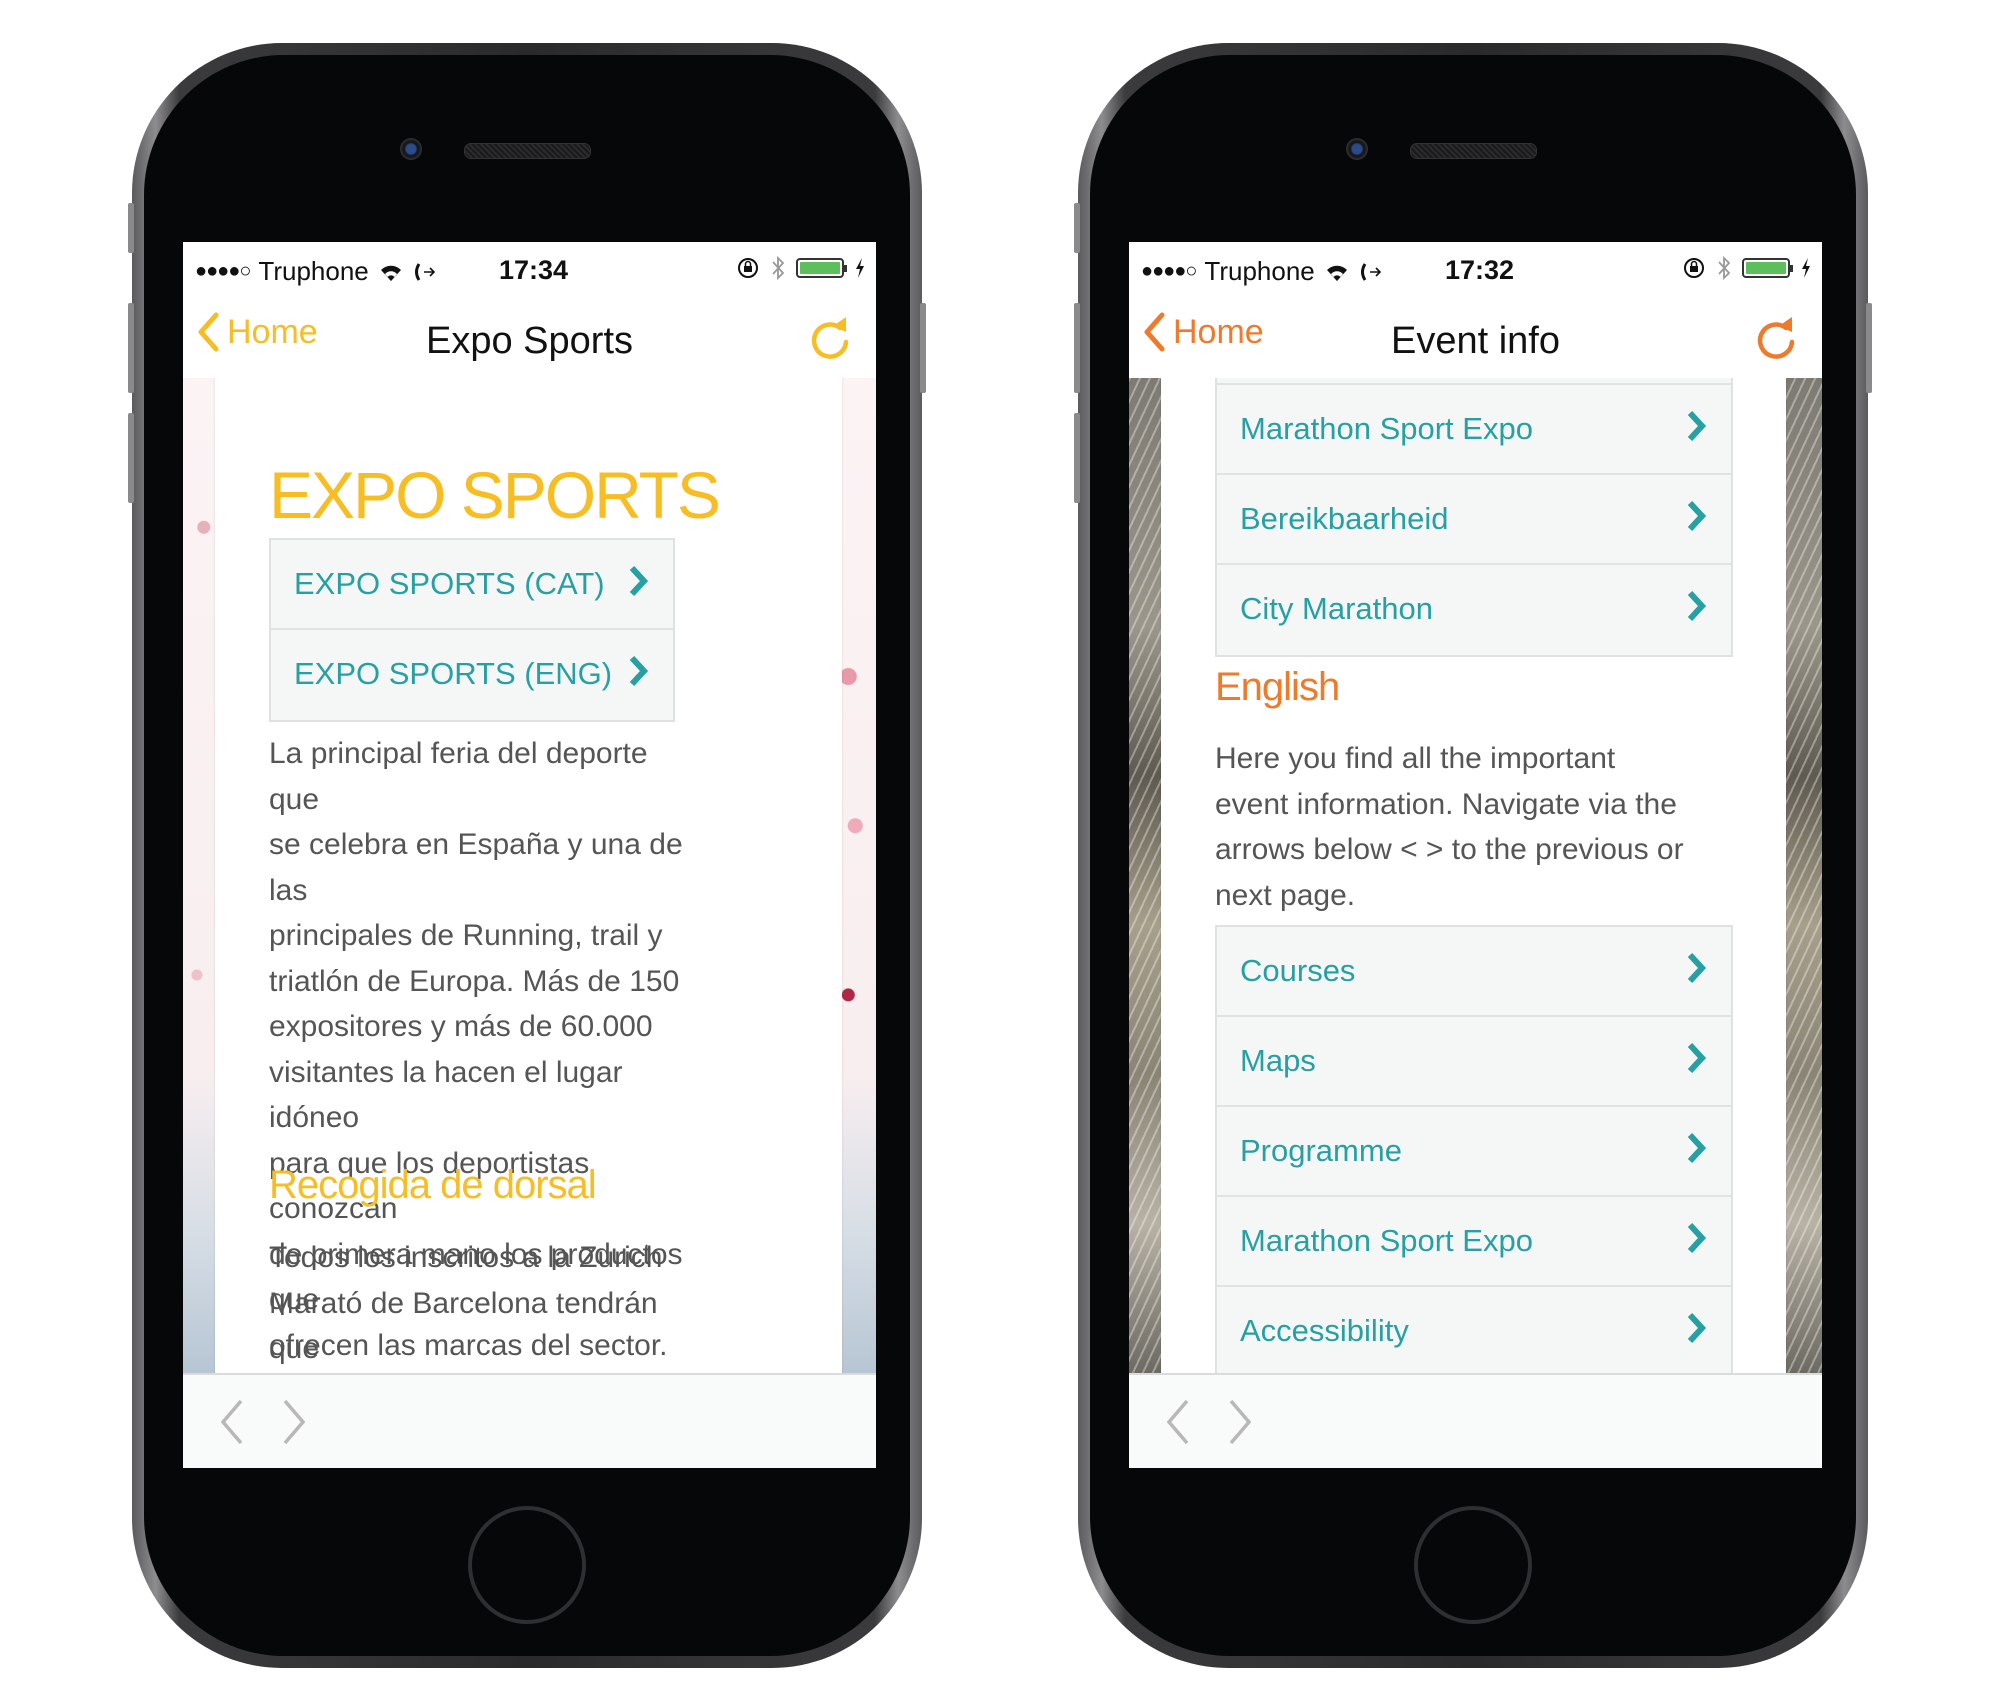  I want to click on list-divider, so click(1474, 381).